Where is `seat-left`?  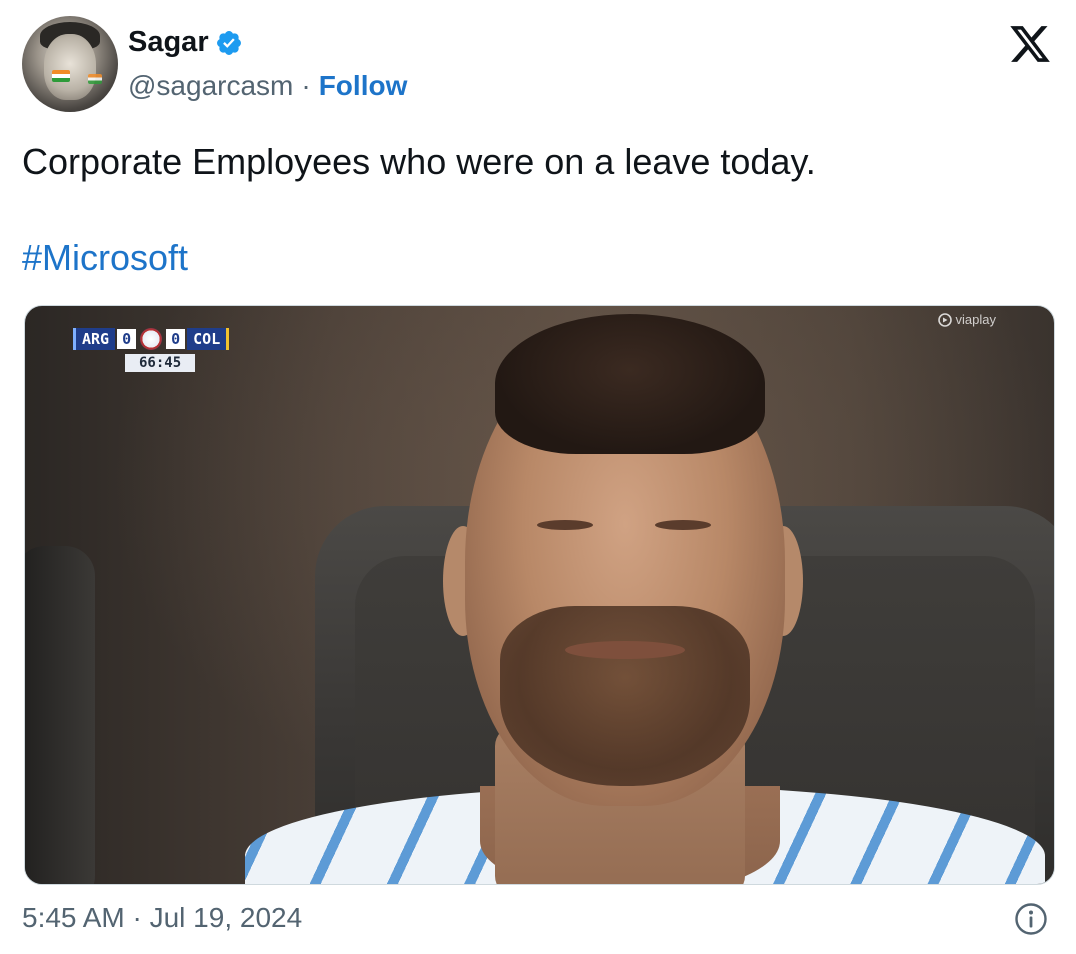 seat-left is located at coordinates (60, 715).